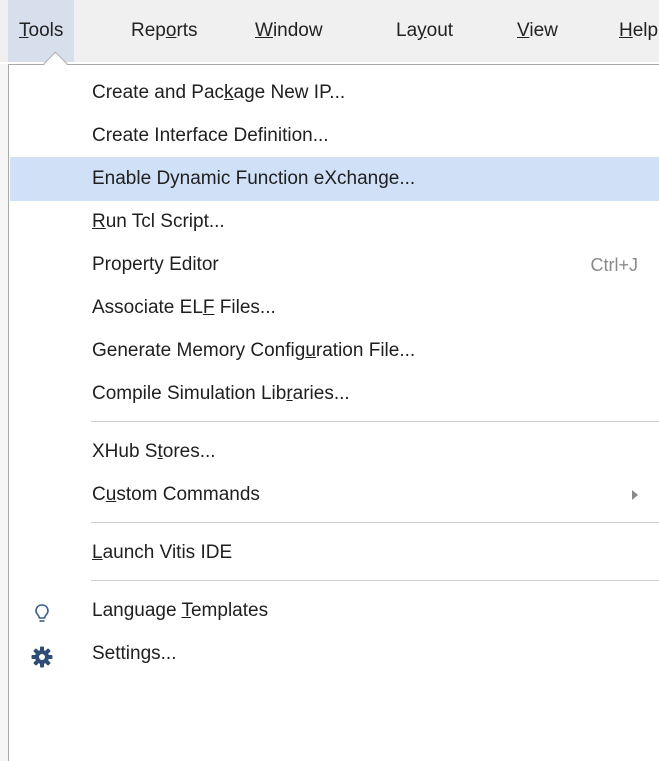  Describe the element at coordinates (164, 31) in the screenshot. I see `menu-reports: Reports` at that location.